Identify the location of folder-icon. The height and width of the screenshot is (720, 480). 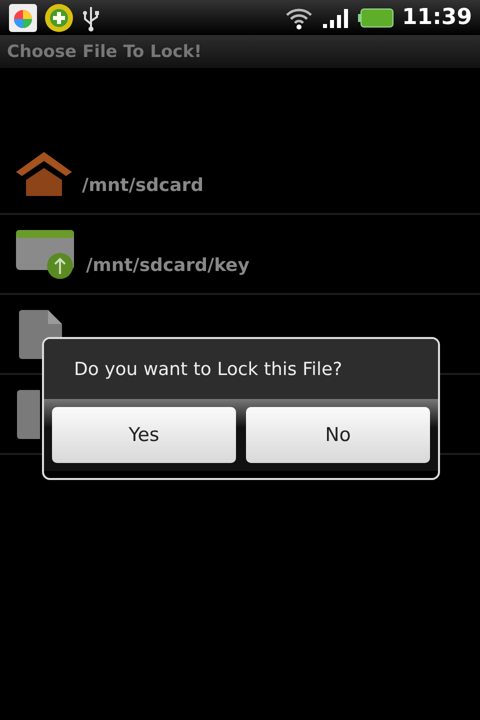
(46, 254).